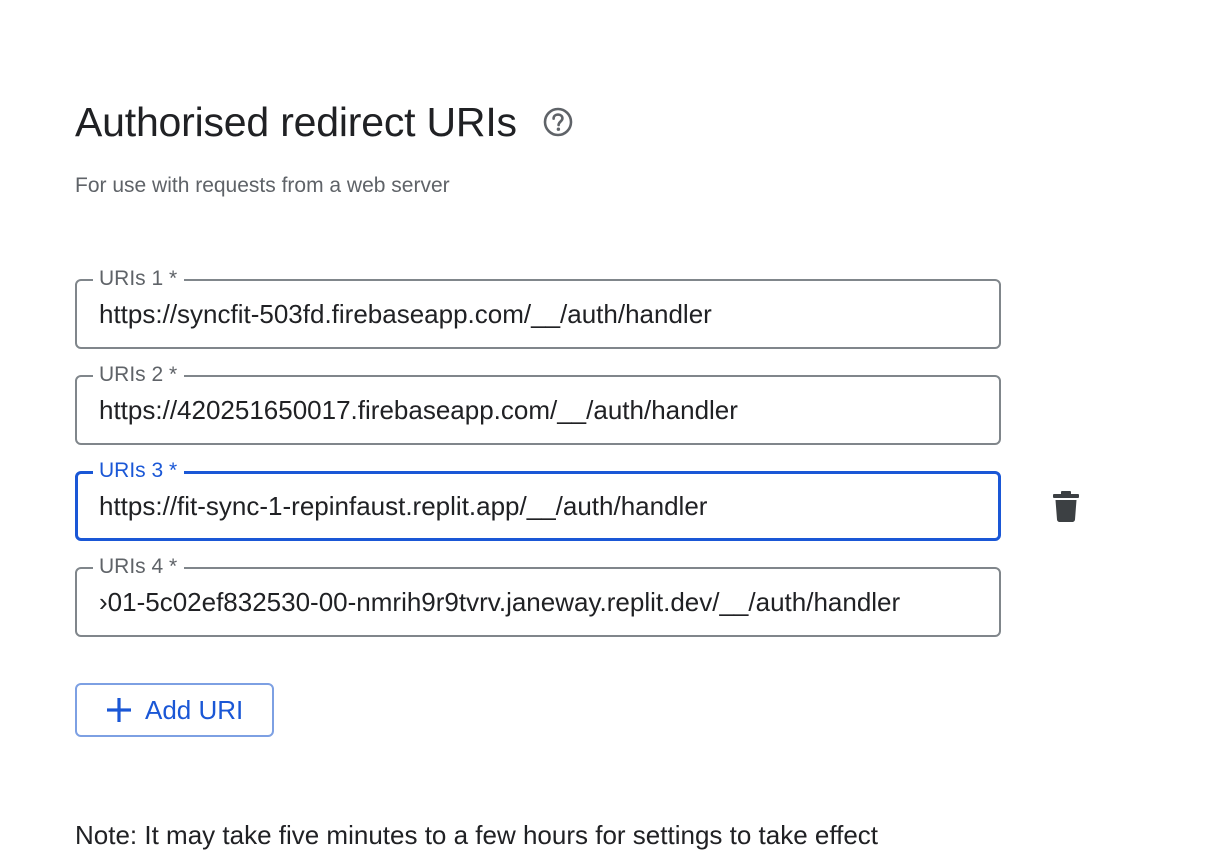  I want to click on title-row: Authorised redirect URIs, so click(324, 122).